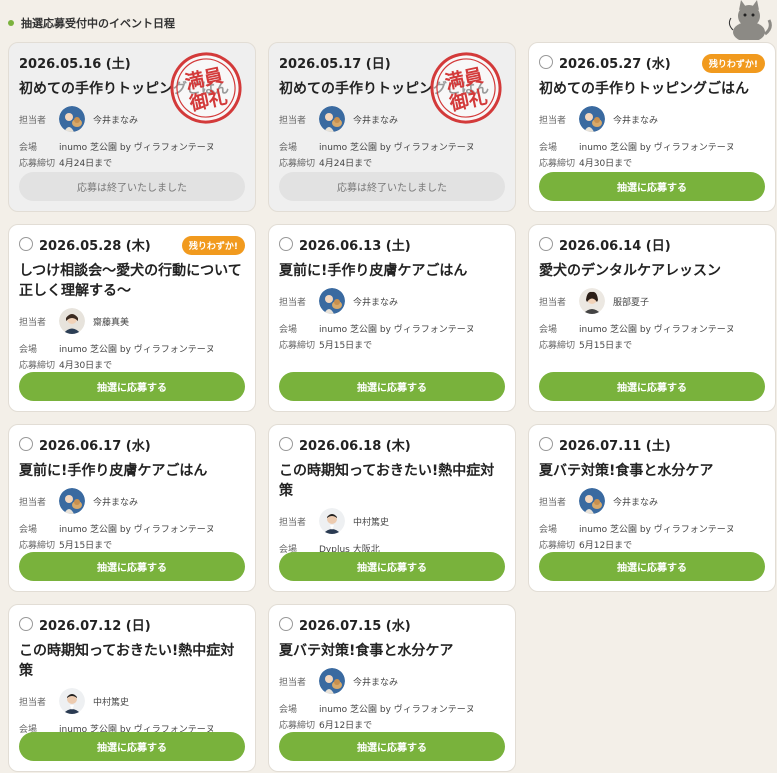  I want to click on deadline-value: 4月24日まで, so click(86, 163).